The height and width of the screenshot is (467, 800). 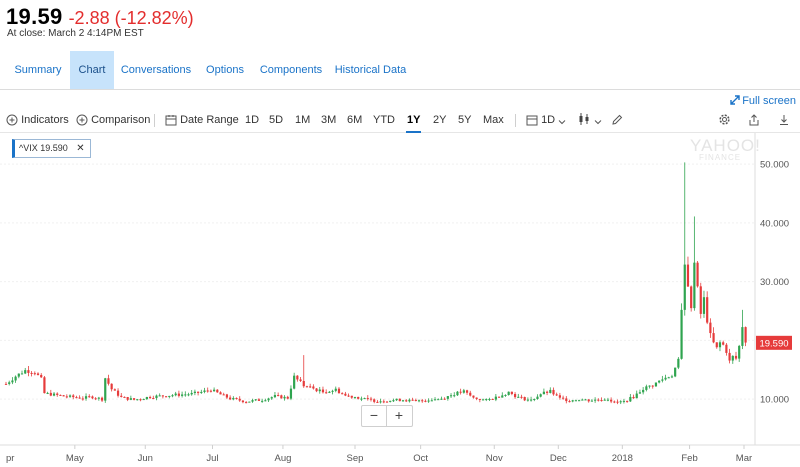 What do you see at coordinates (225, 70) in the screenshot?
I see `tab-options: Options` at bounding box center [225, 70].